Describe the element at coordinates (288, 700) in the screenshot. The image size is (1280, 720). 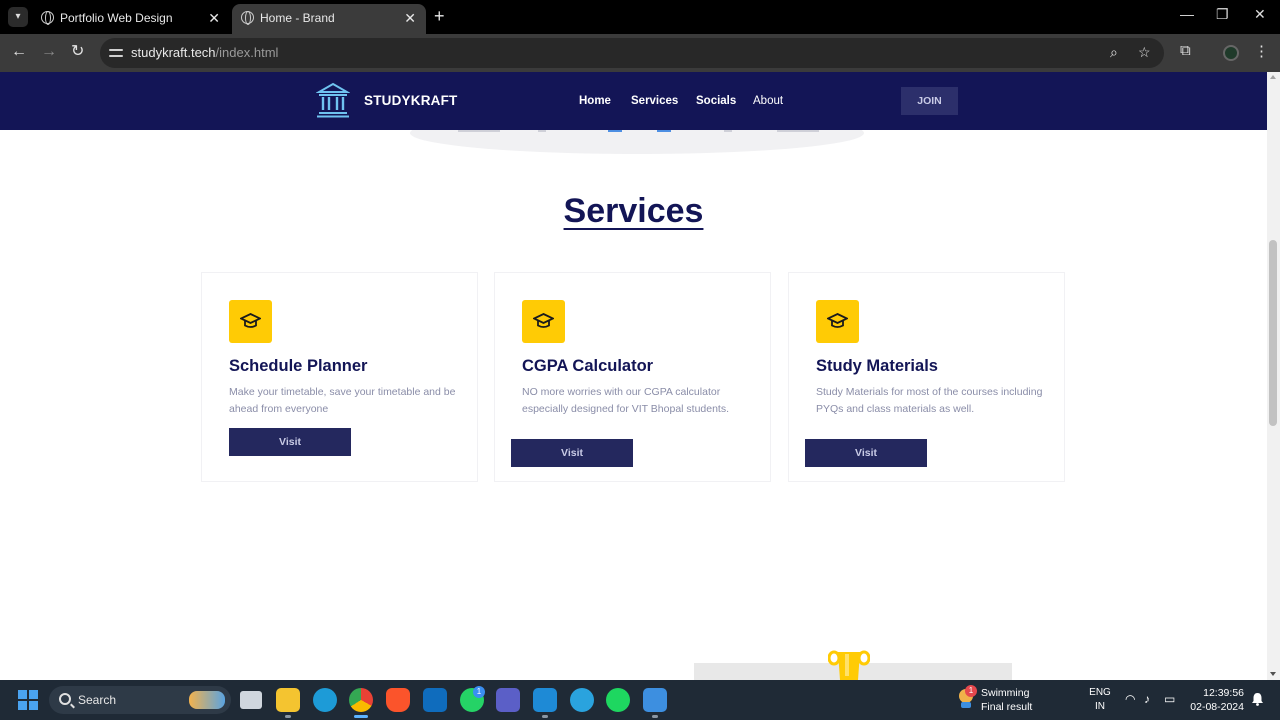
I see `file-explorer-icon` at that location.